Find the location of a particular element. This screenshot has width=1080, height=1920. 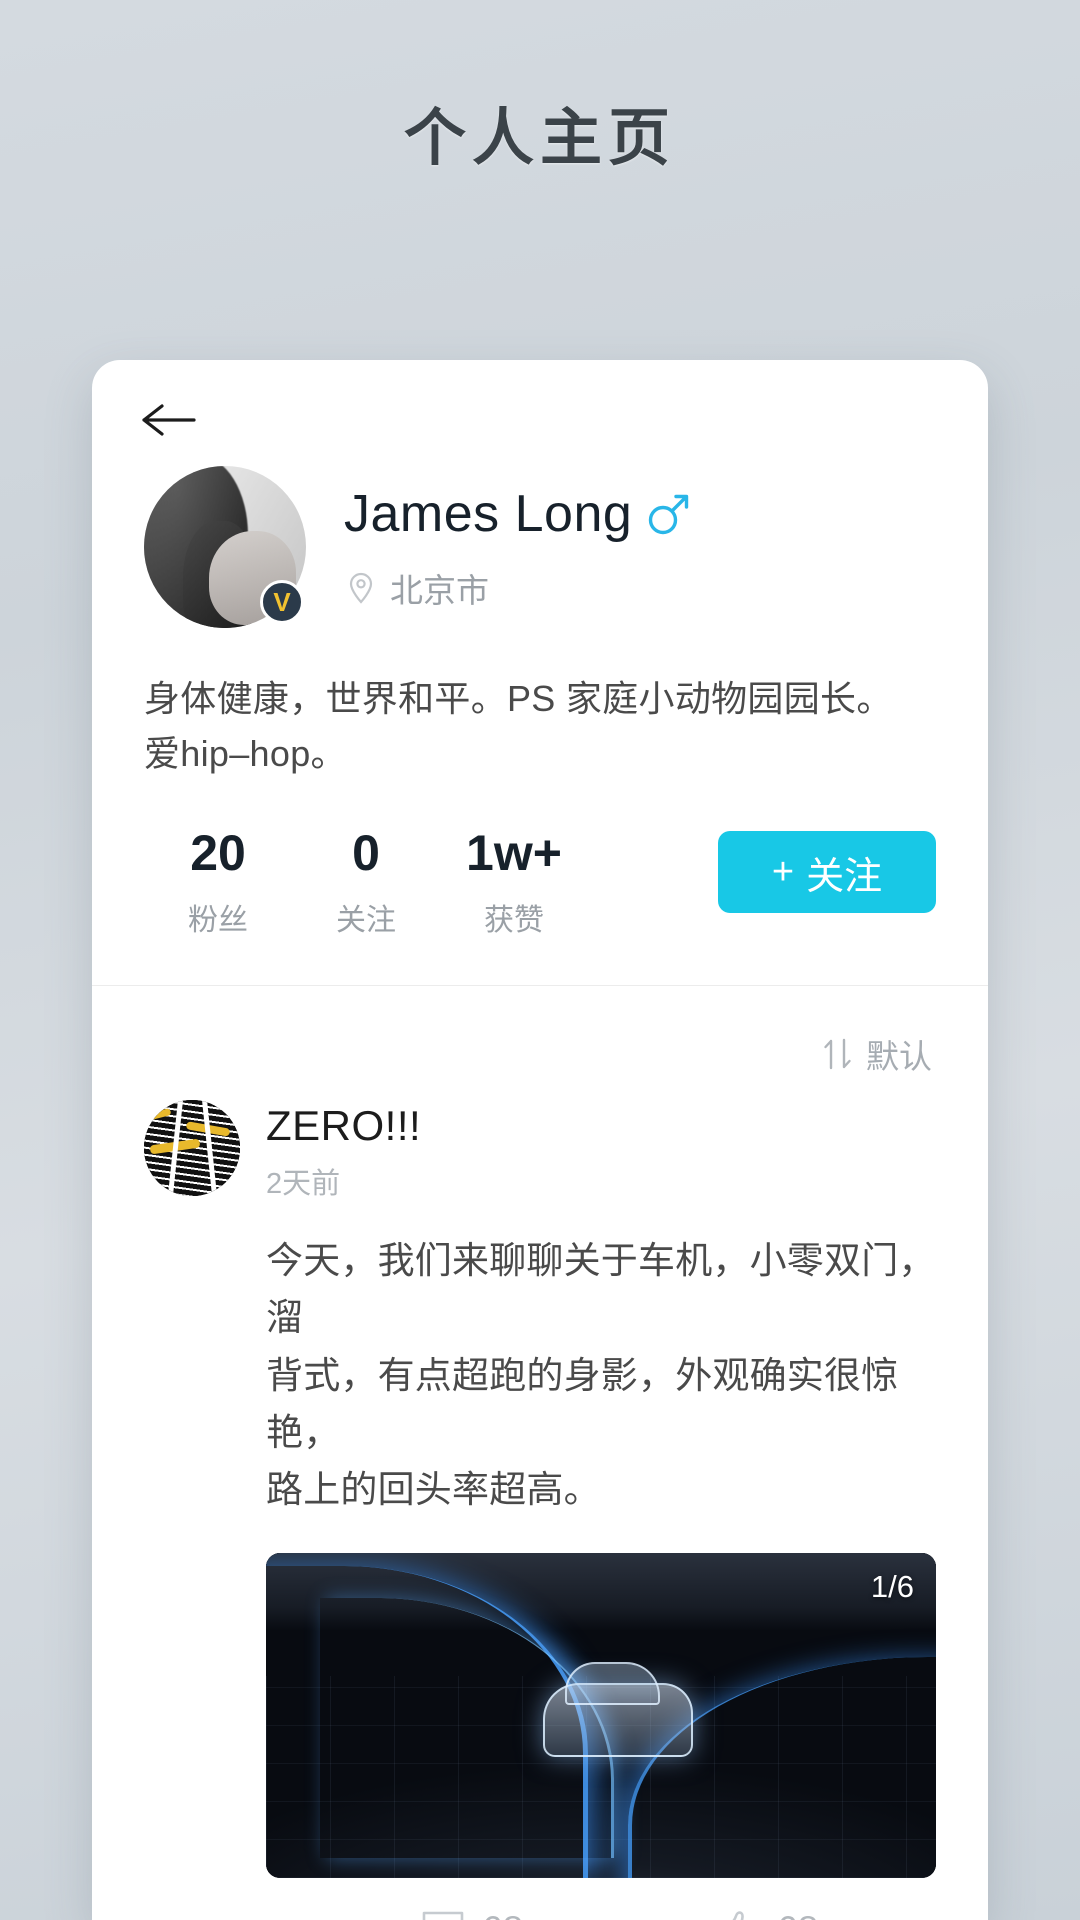

sort-arrows-icon is located at coordinates (838, 1054).